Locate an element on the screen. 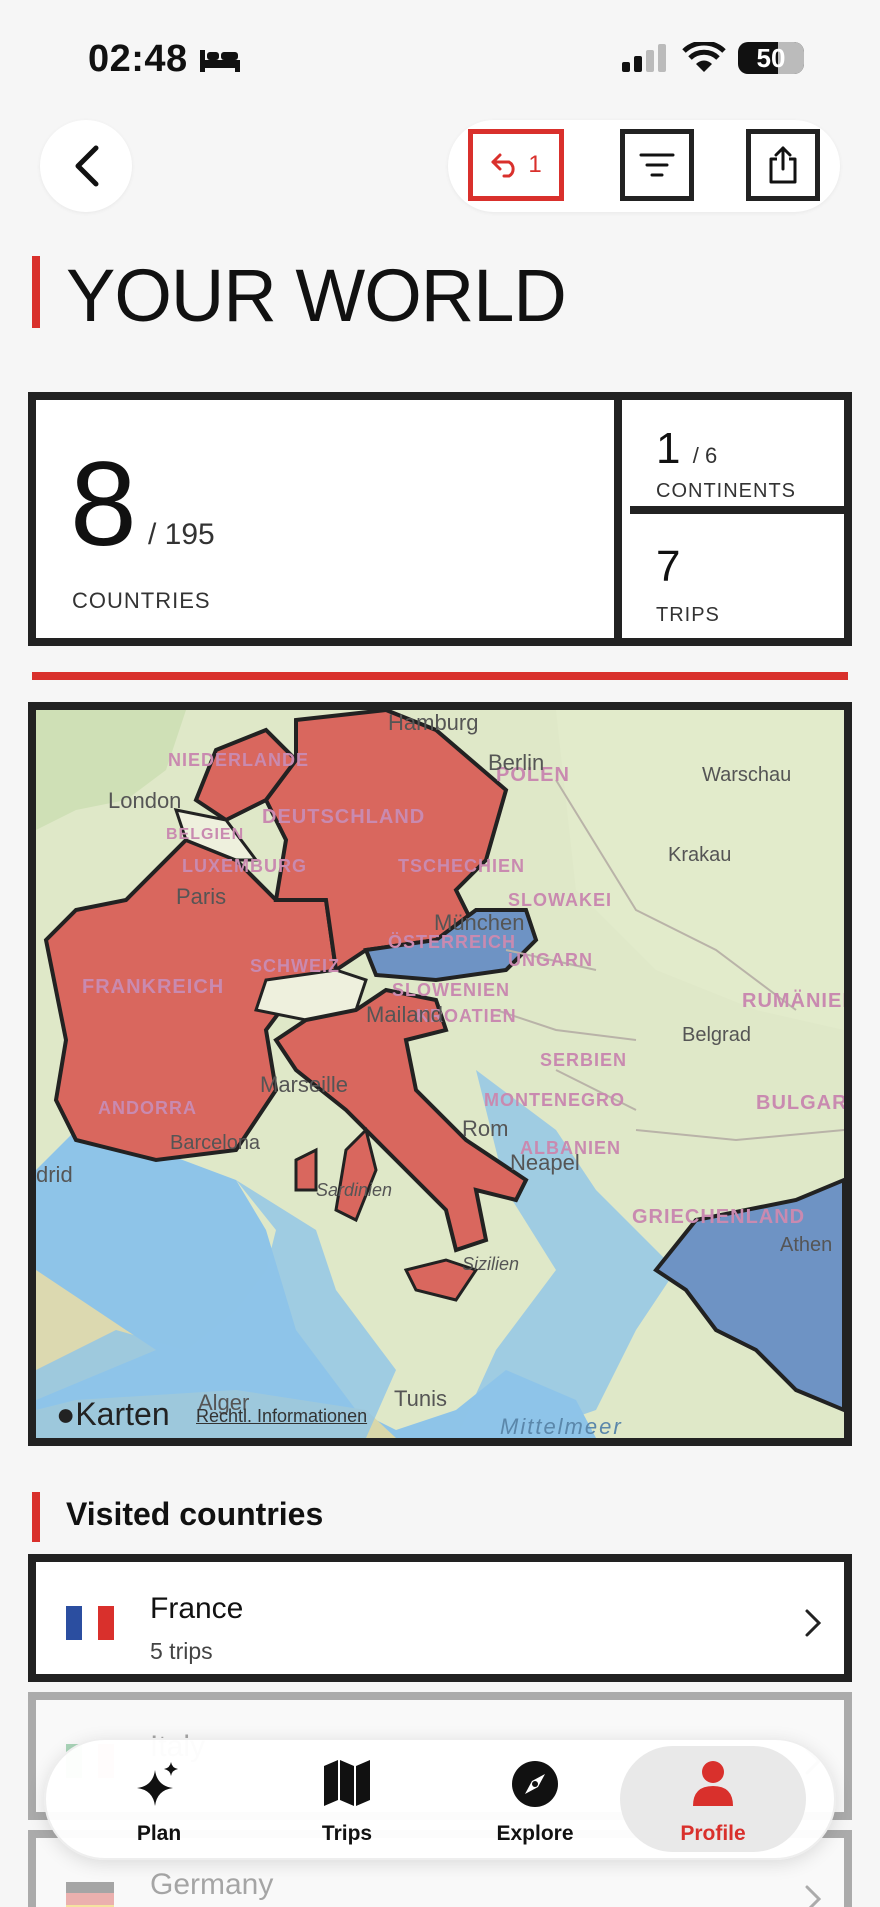 The image size is (880, 1907). back-button is located at coordinates (86, 166).